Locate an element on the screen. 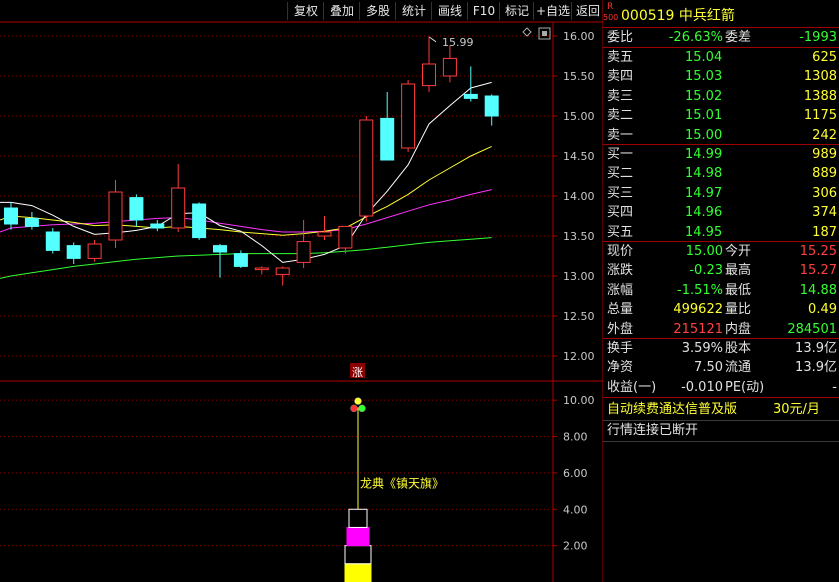  stat-label: 现价 is located at coordinates (620, 251).